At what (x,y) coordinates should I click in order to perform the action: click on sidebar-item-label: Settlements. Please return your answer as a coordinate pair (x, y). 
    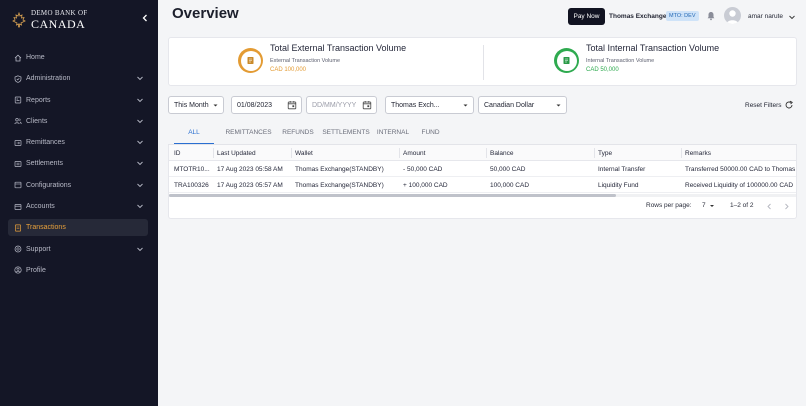
    Looking at the image, I should click on (44, 164).